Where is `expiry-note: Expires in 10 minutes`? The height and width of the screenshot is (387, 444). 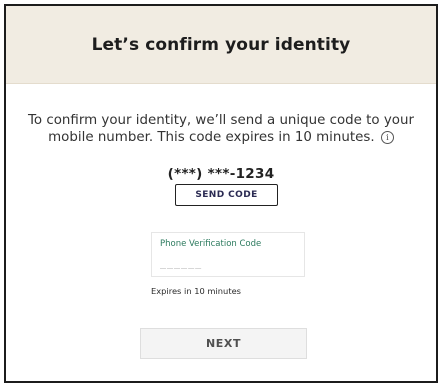
expiry-note: Expires in 10 minutes is located at coordinates (196, 291).